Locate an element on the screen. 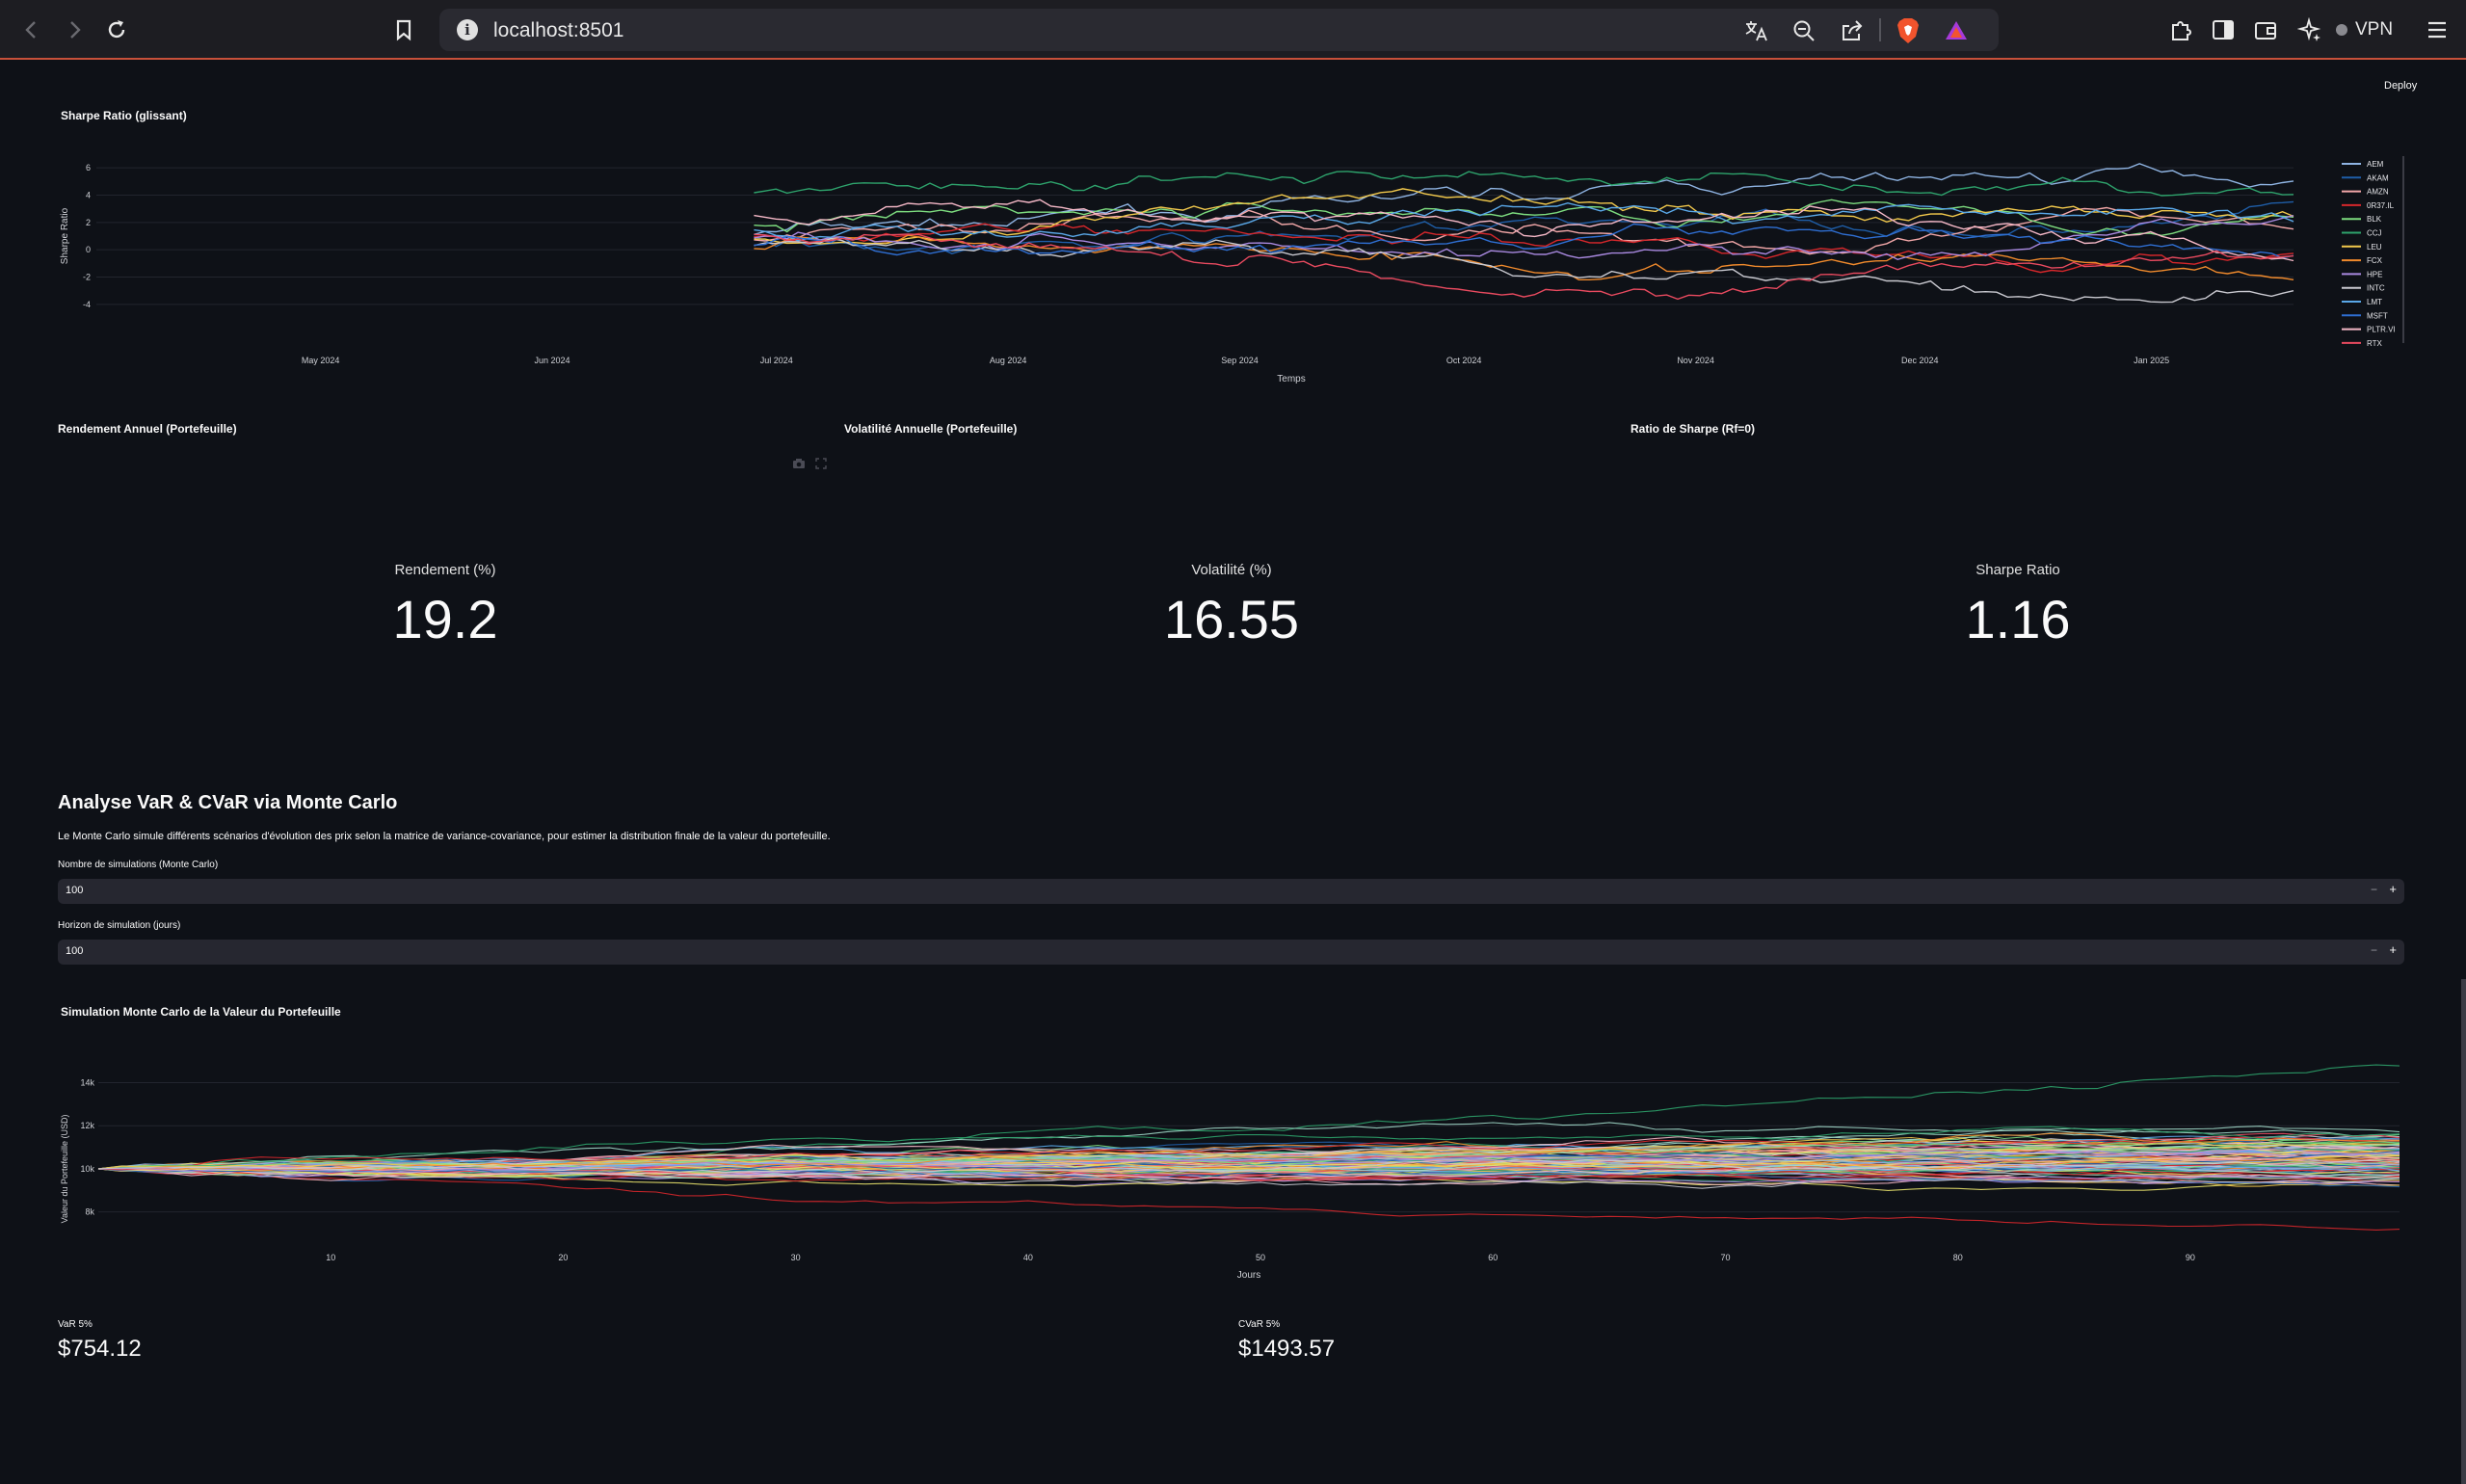 The image size is (2466, 1484). mc-y-tick: 12k is located at coordinates (87, 1125).